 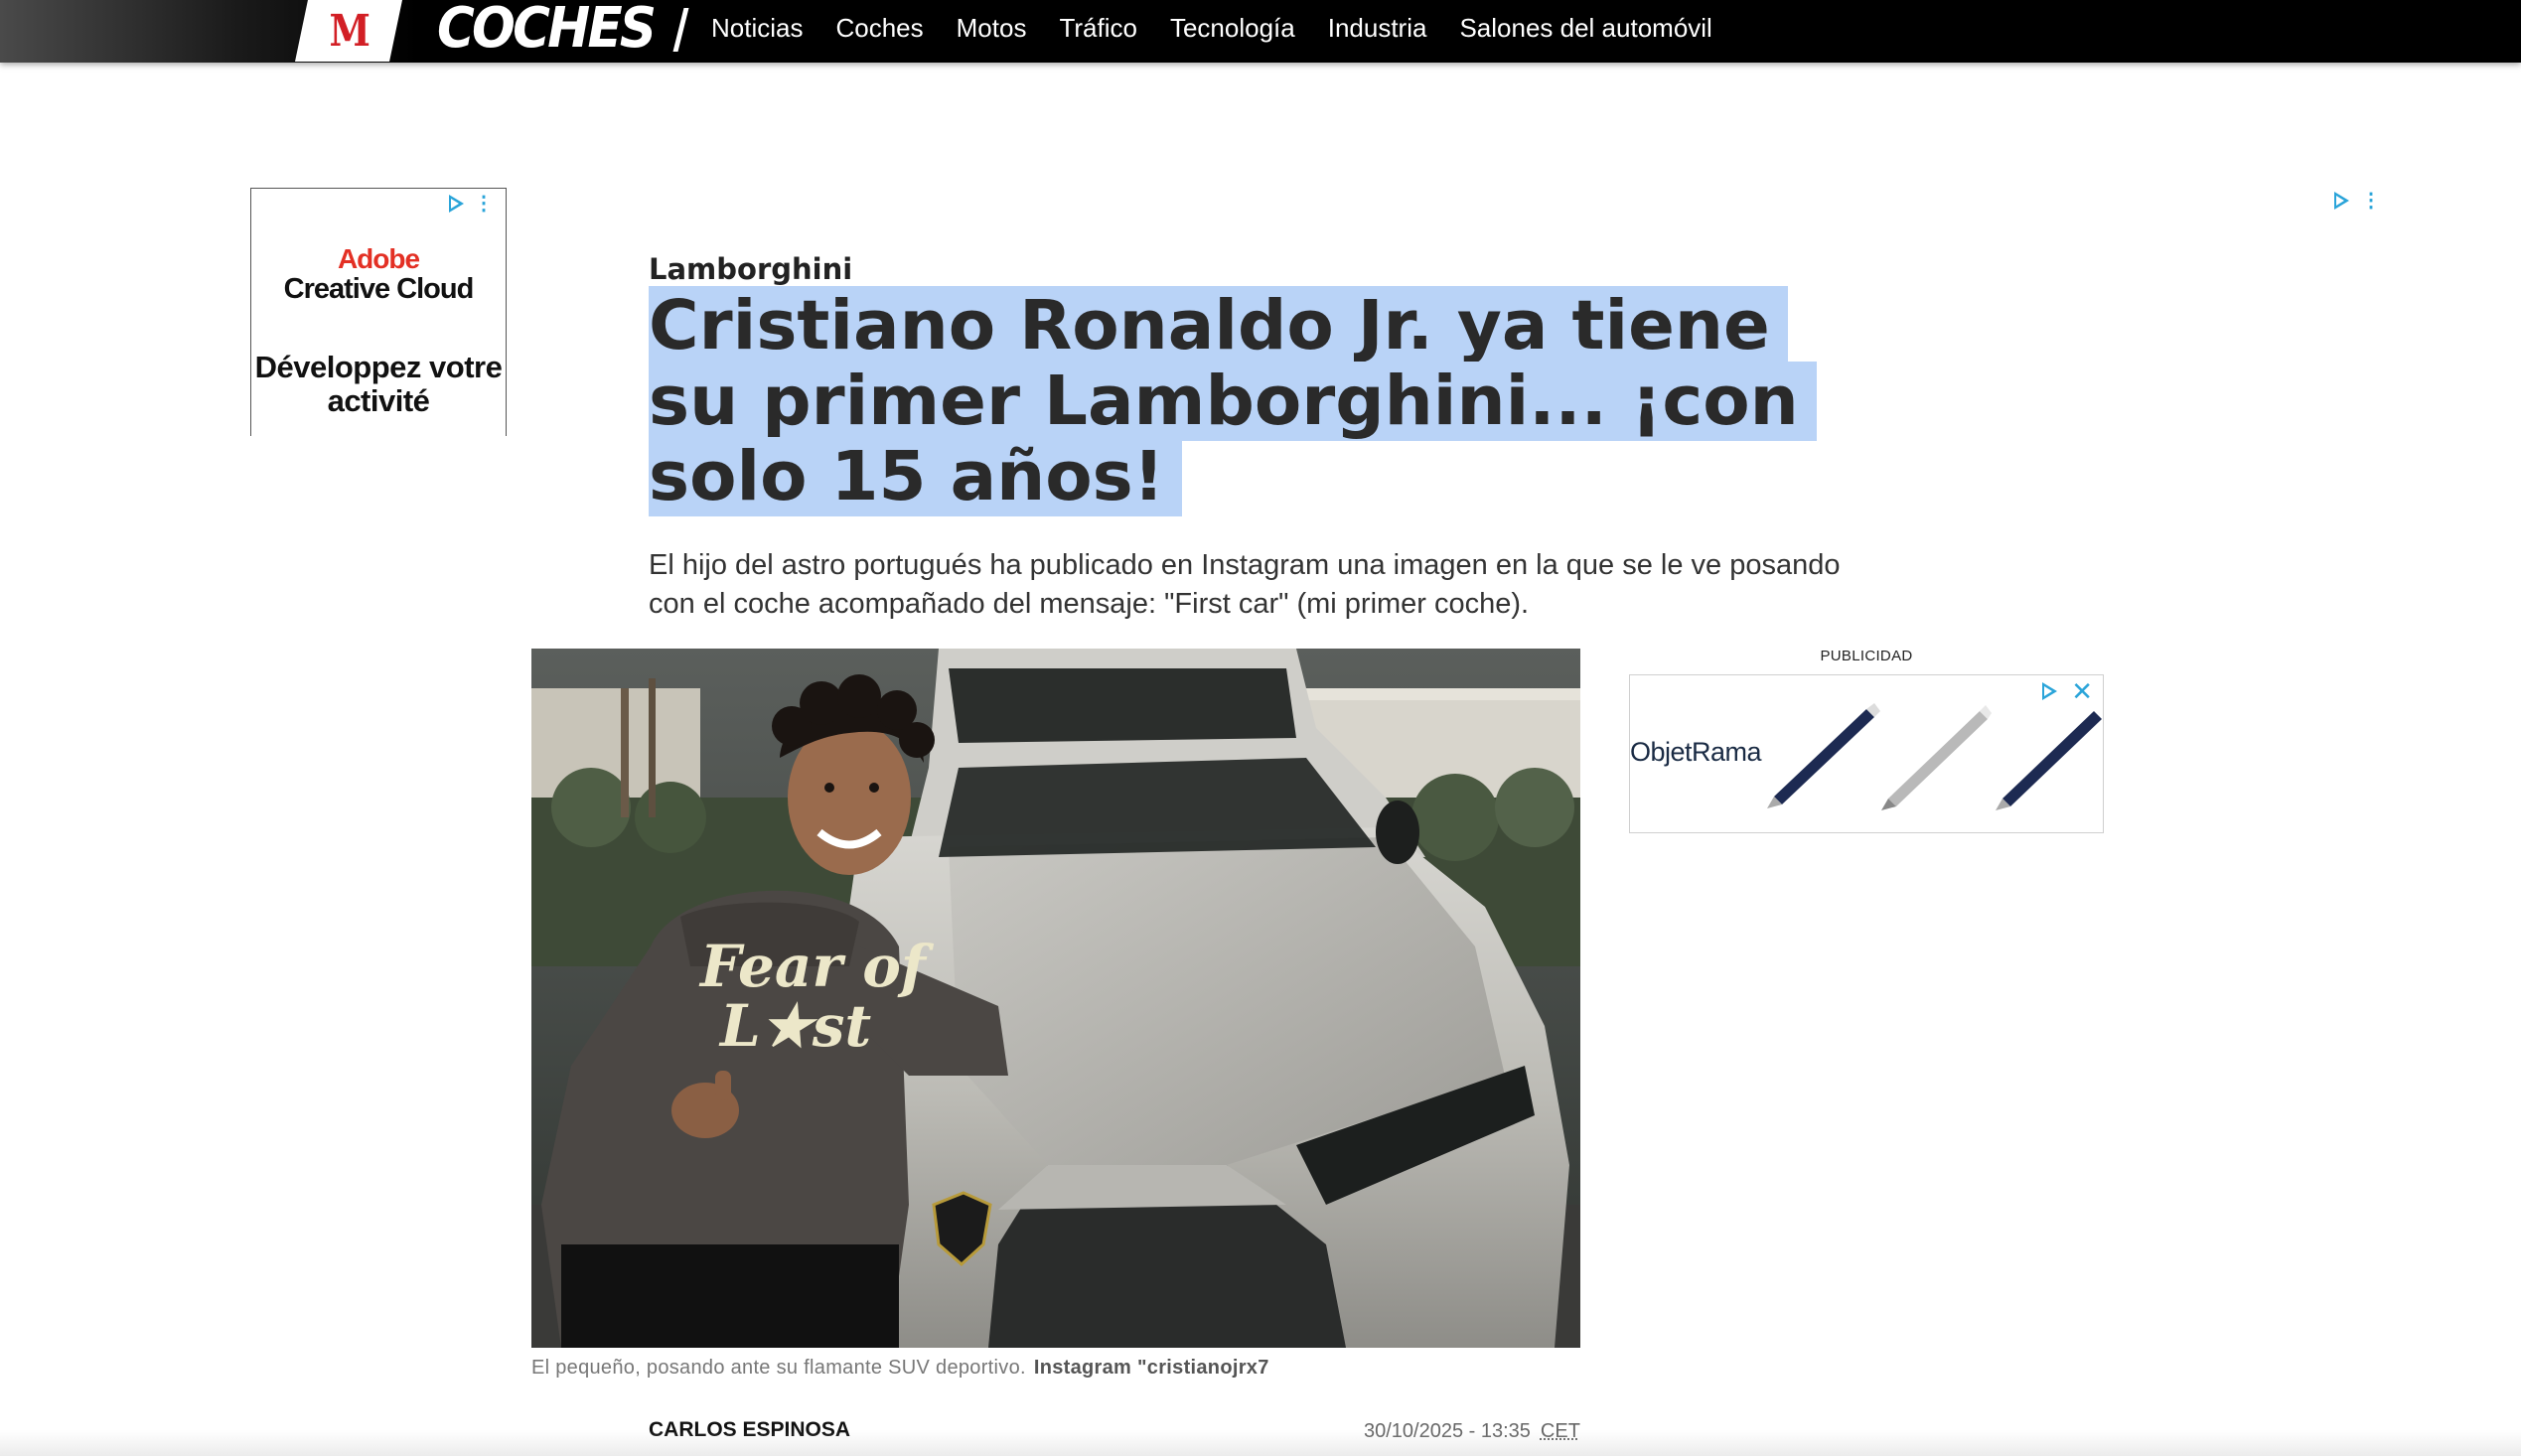 I want to click on marca-logo-letter: M, so click(x=349, y=31).